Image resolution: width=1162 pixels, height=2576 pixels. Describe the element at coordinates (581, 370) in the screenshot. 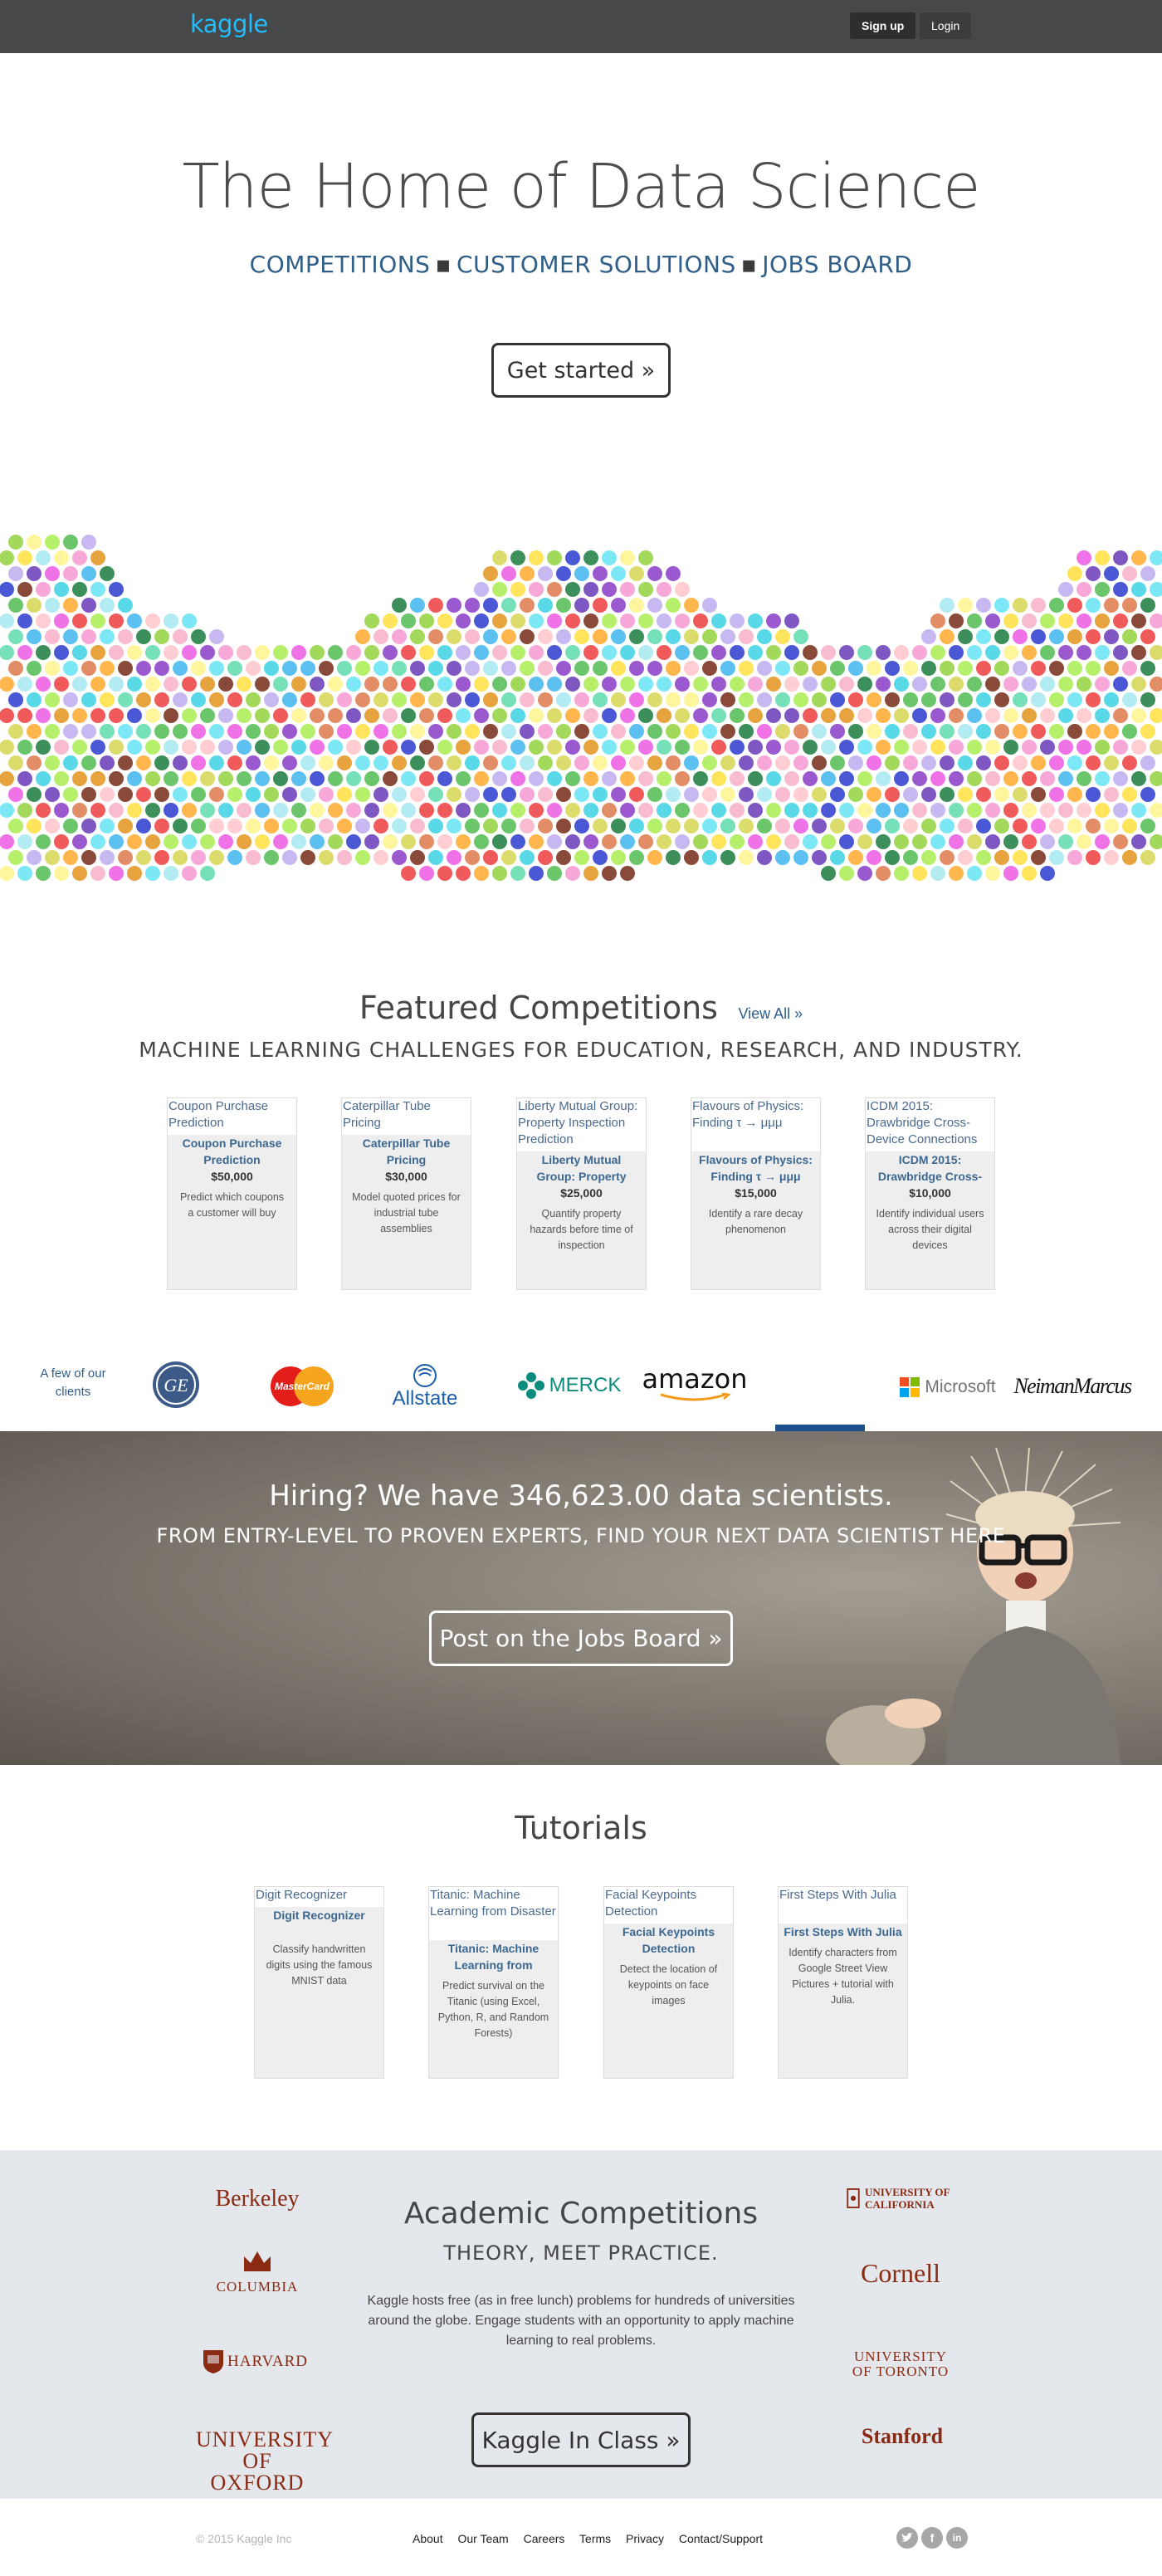

I see `get-started-button: Get started »` at that location.